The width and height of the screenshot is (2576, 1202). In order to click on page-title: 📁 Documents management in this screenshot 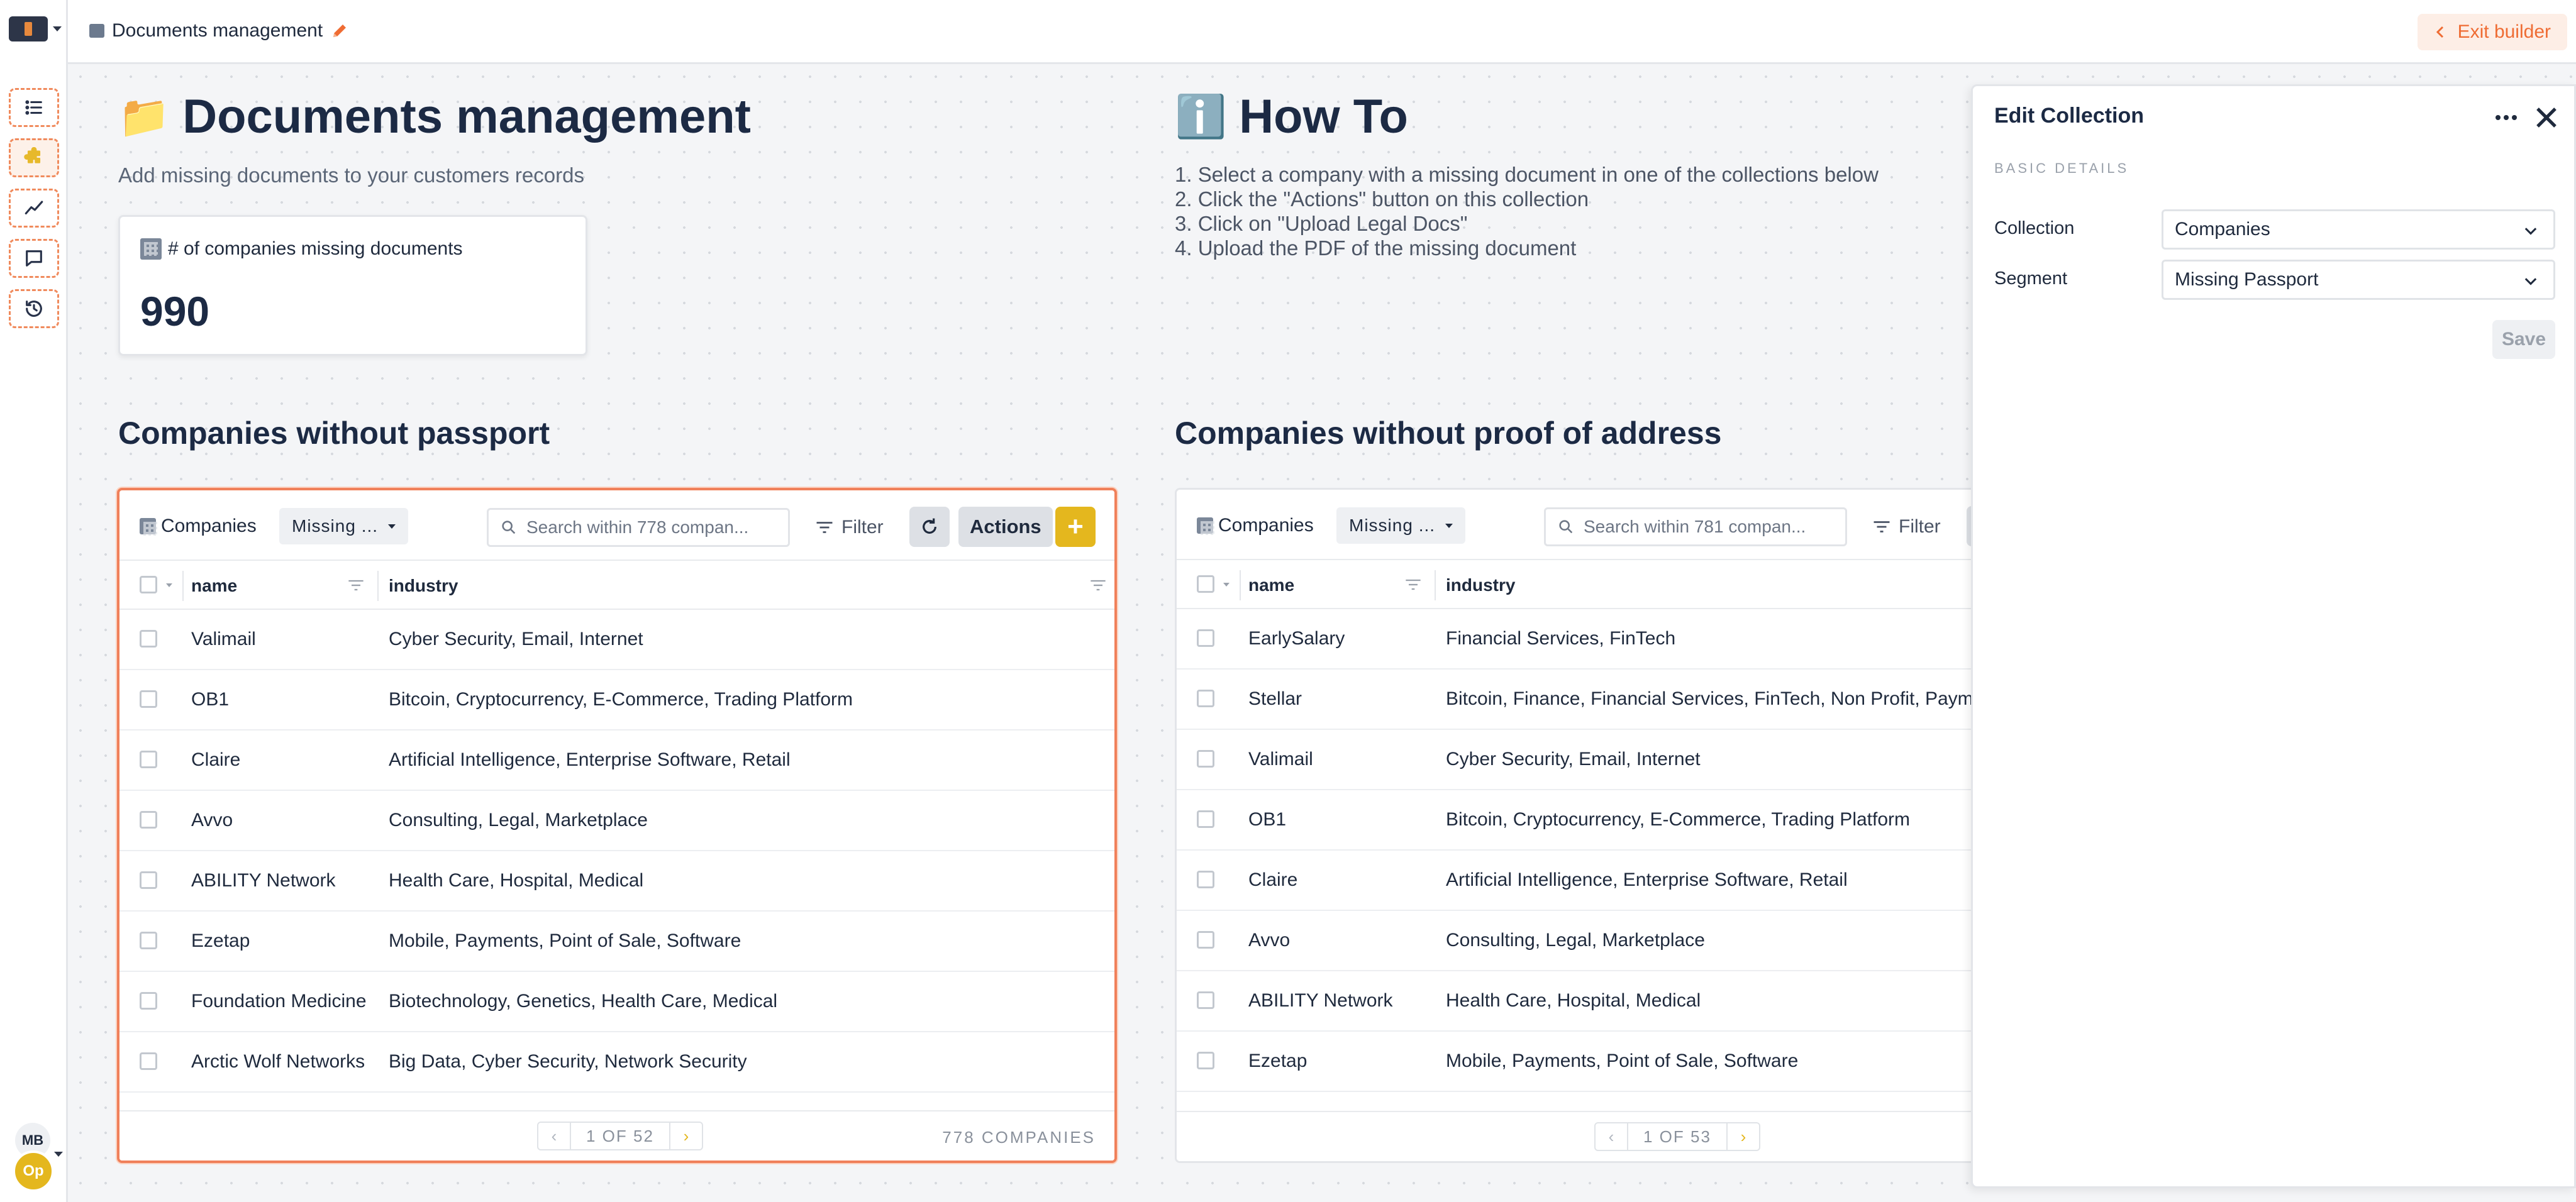, I will do `click(434, 116)`.